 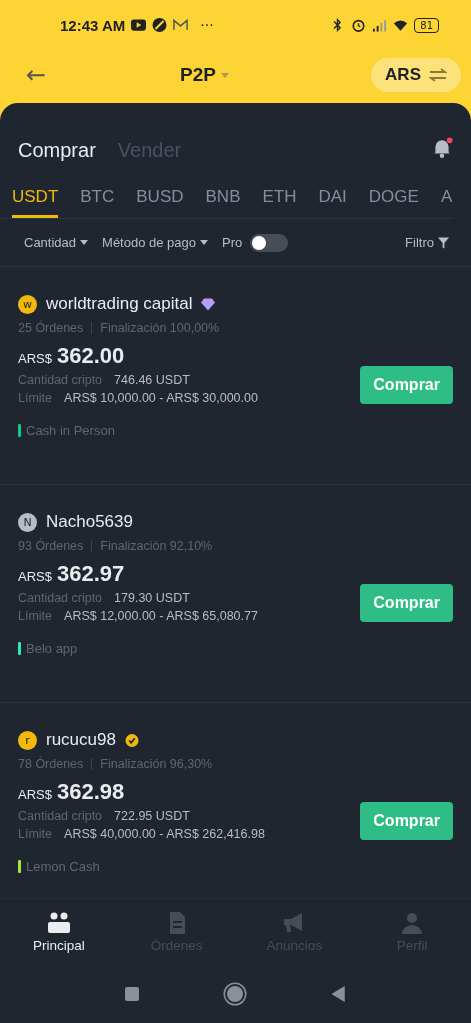 I want to click on signal-icon, so click(x=380, y=25).